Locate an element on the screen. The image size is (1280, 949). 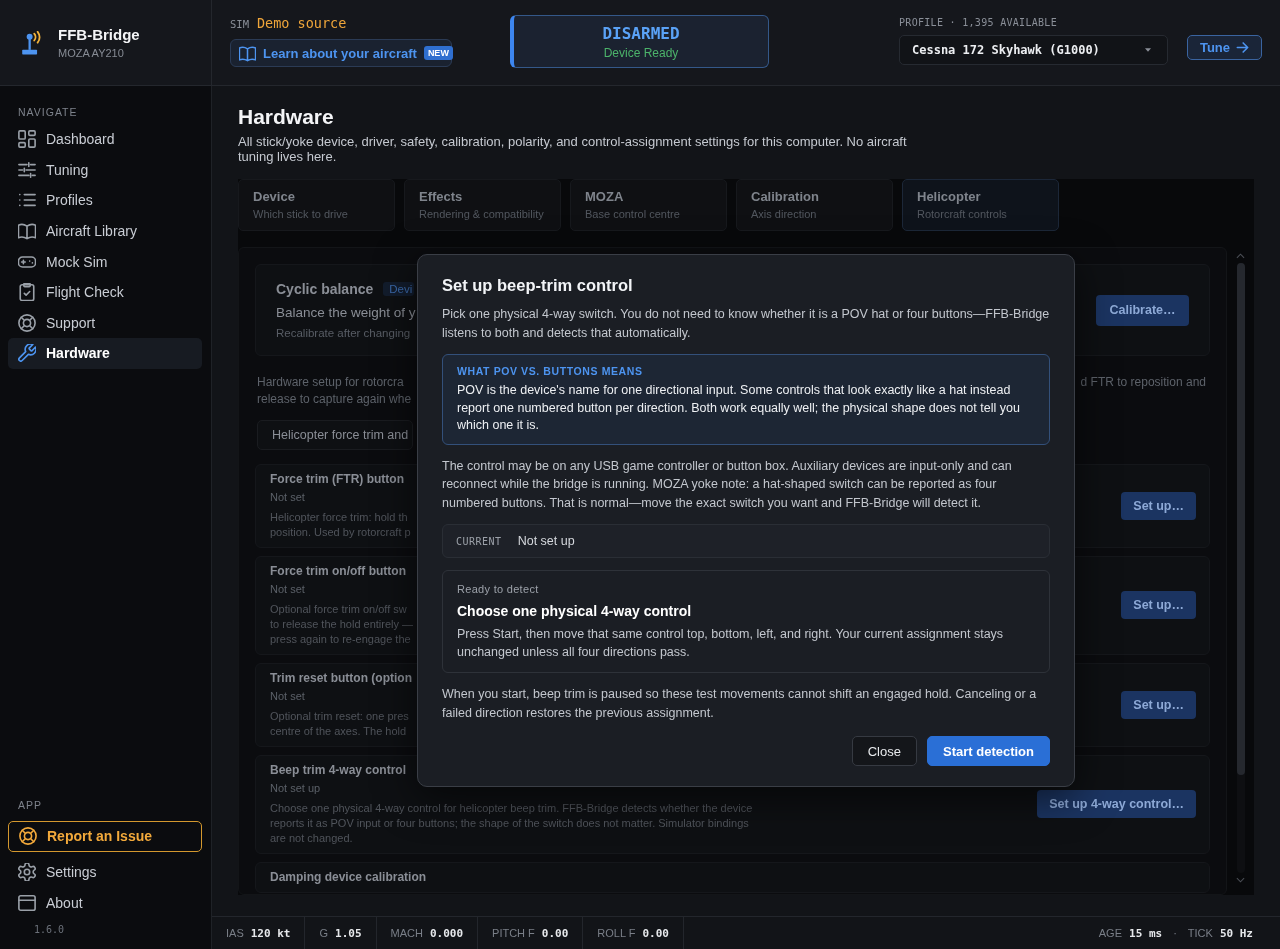
nav-item: Support is located at coordinates (105, 323).